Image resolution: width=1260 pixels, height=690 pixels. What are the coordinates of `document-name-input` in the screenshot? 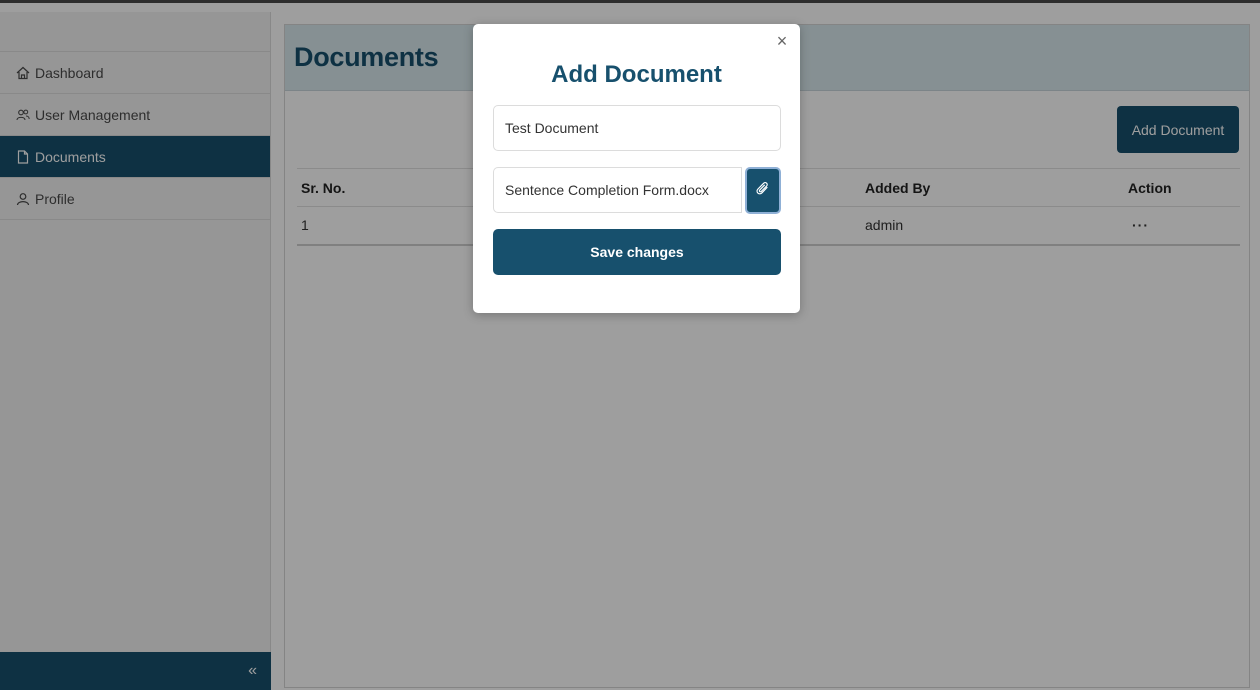 It's located at (637, 128).